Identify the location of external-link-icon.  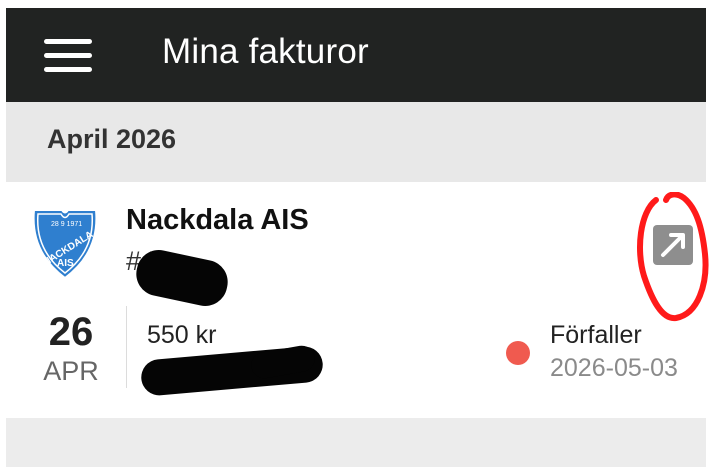
(673, 245).